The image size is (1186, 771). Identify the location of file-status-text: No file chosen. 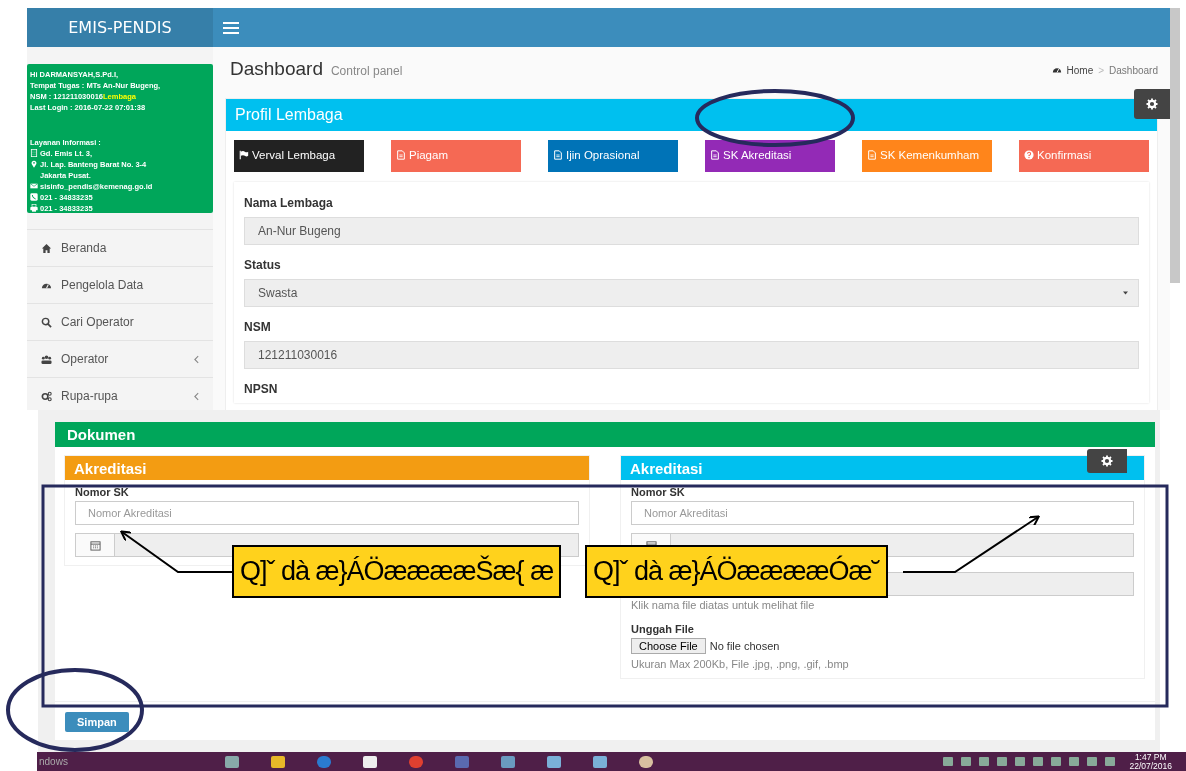
(744, 646).